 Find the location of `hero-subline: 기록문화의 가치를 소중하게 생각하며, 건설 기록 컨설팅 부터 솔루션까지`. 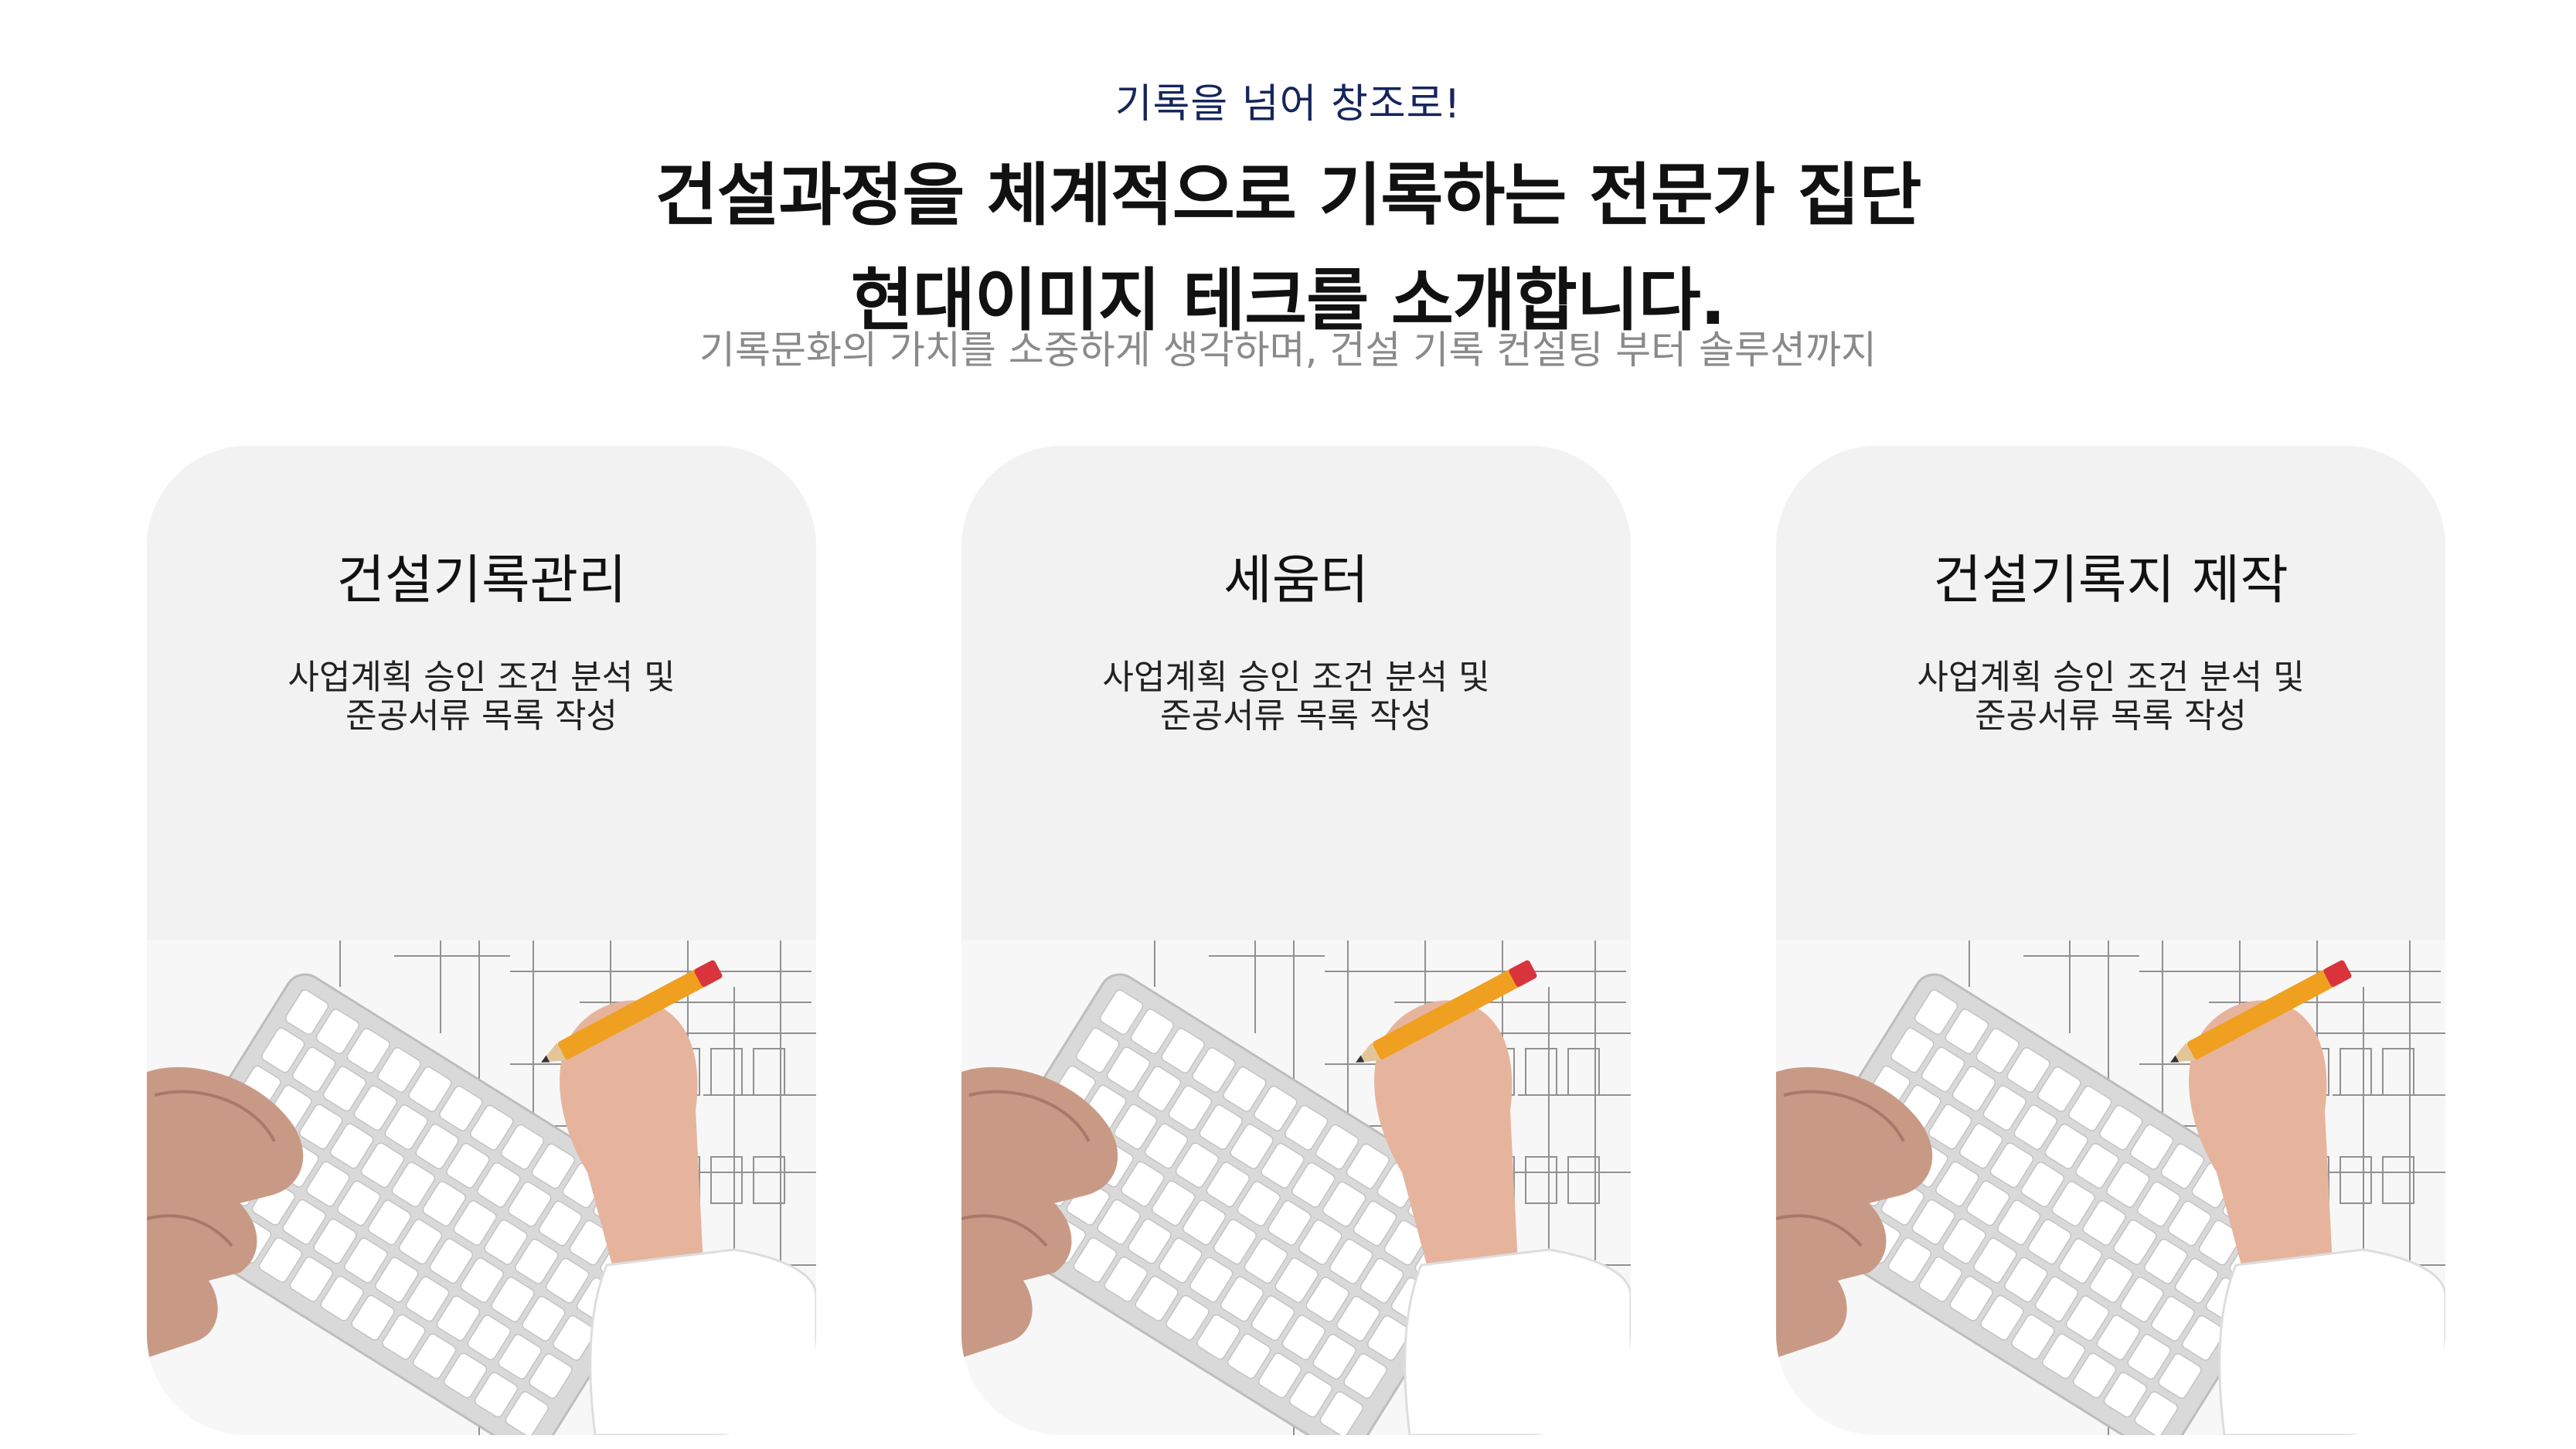

hero-subline: 기록문화의 가치를 소중하게 생각하며, 건설 기록 컨설팅 부터 솔루션까지 is located at coordinates (1288, 350).